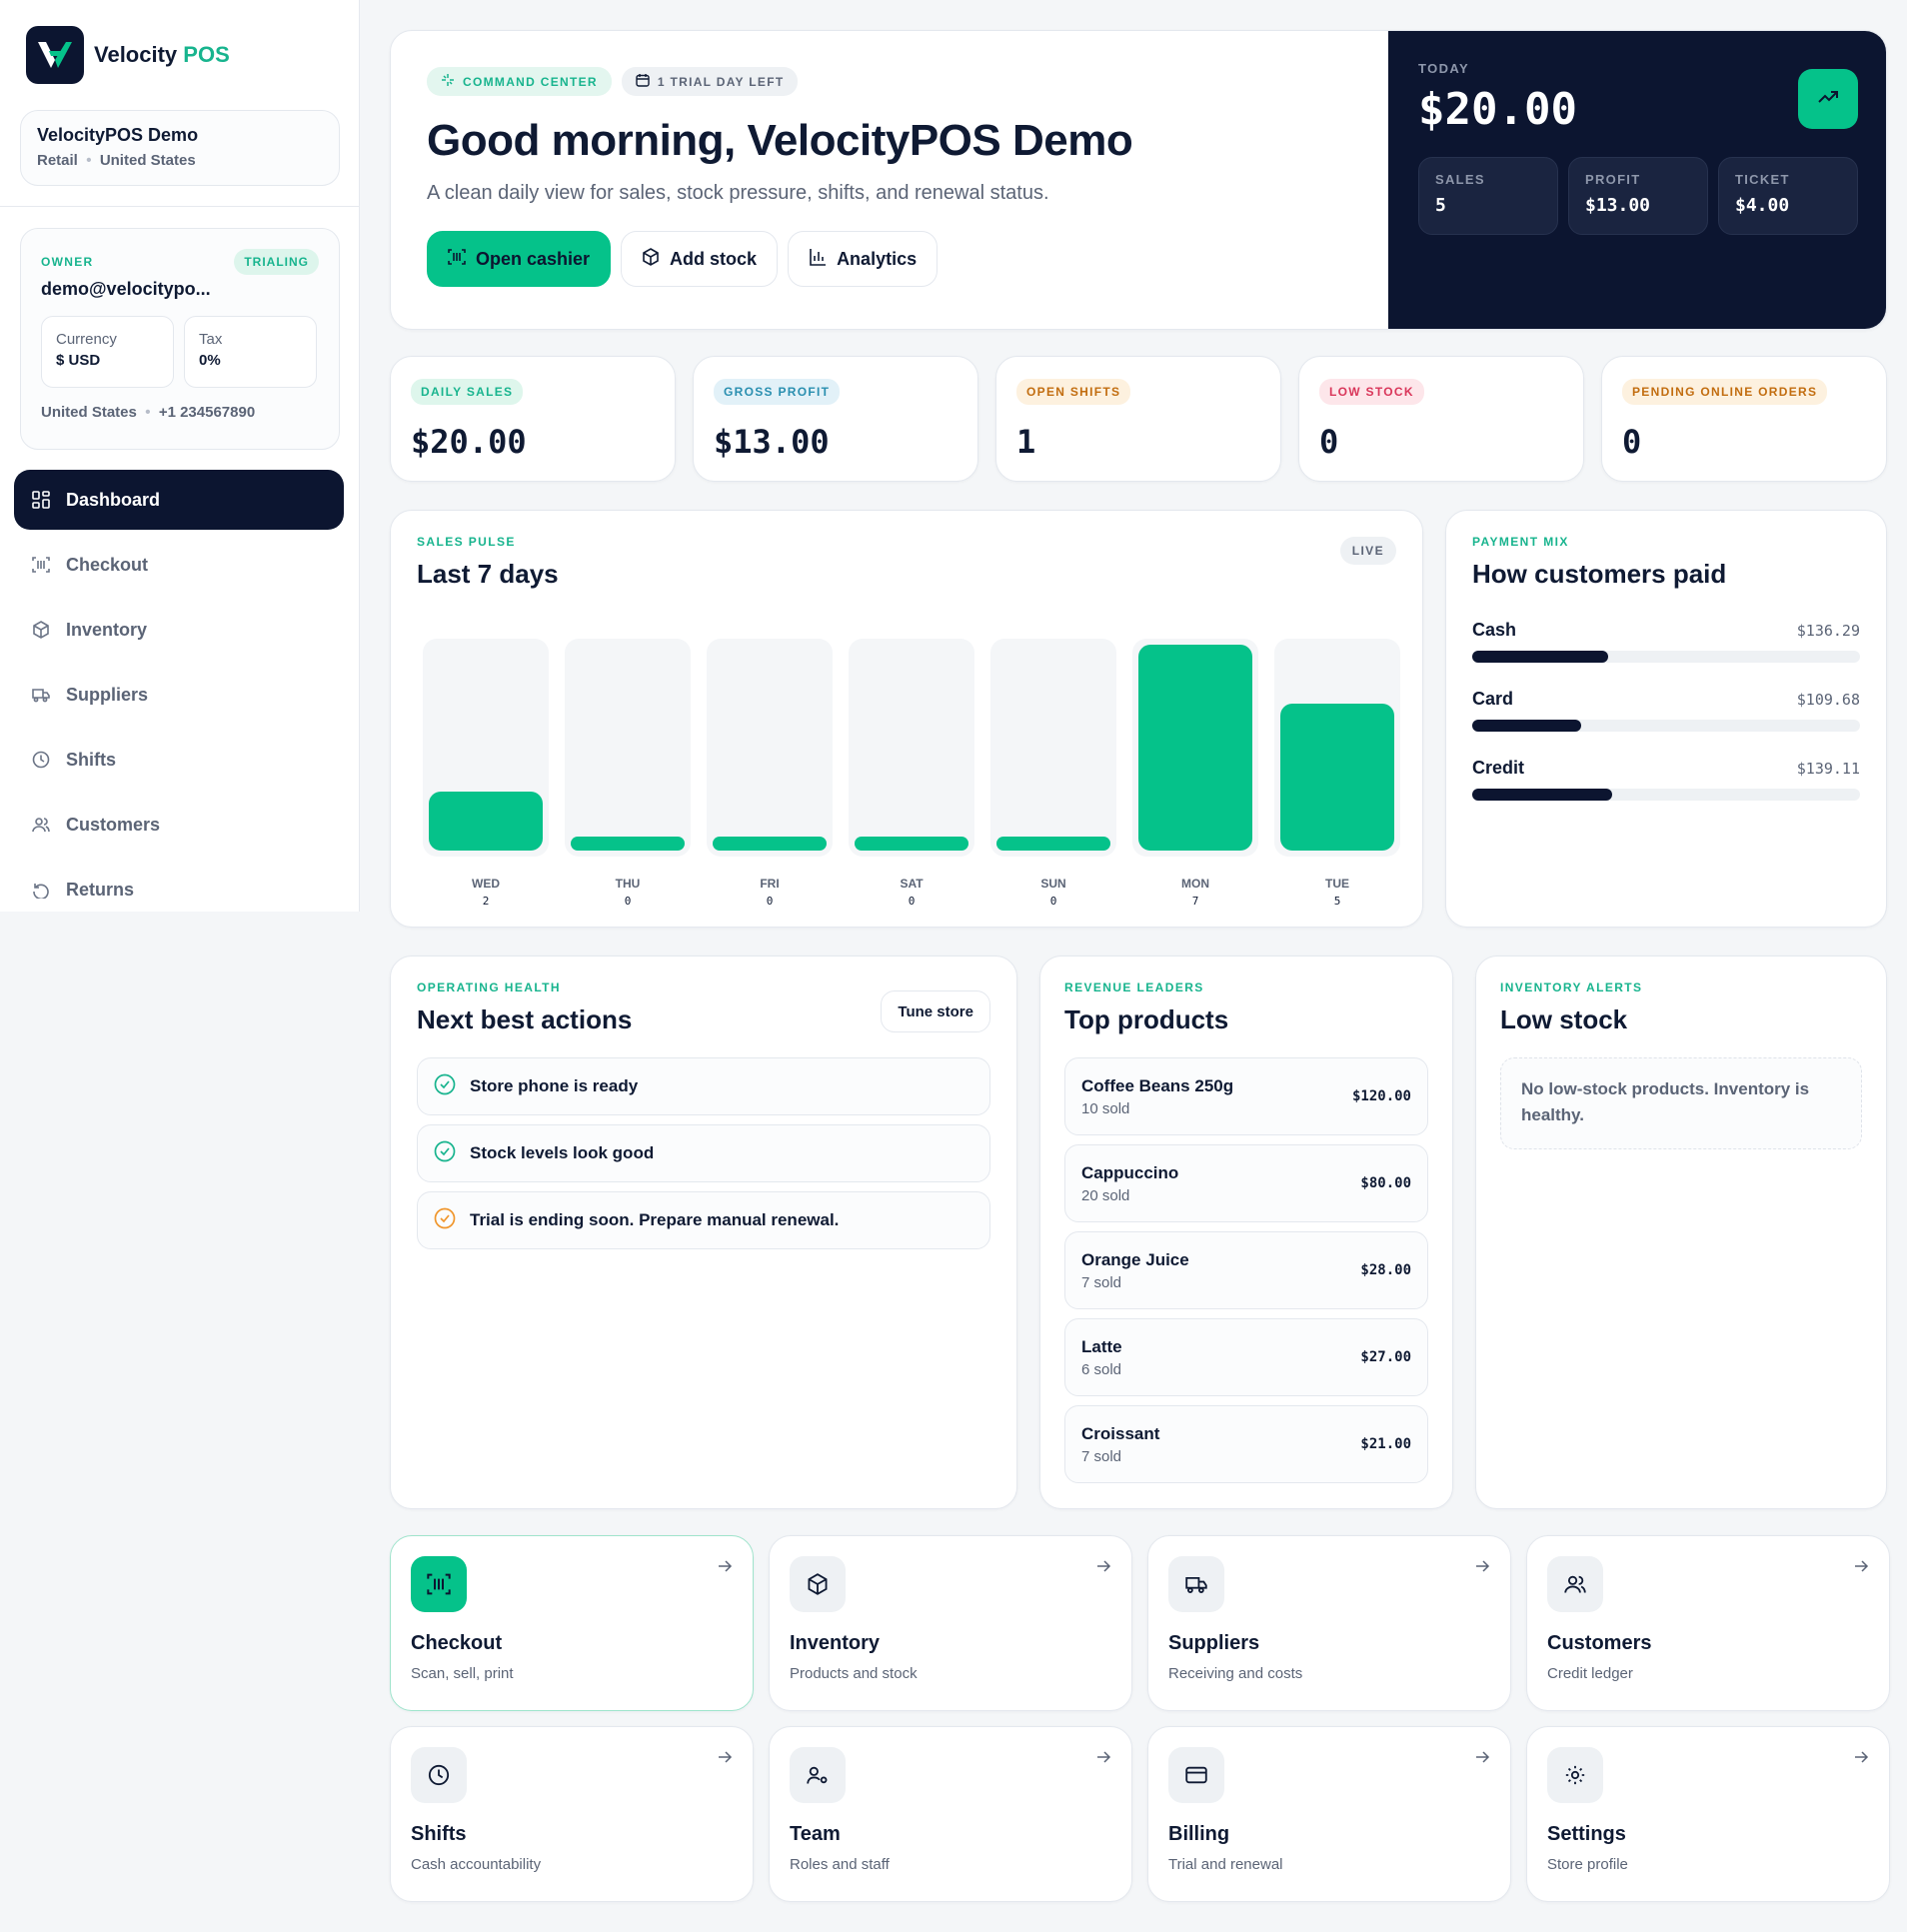  What do you see at coordinates (448, 82) in the screenshot?
I see `sparkle-icon` at bounding box center [448, 82].